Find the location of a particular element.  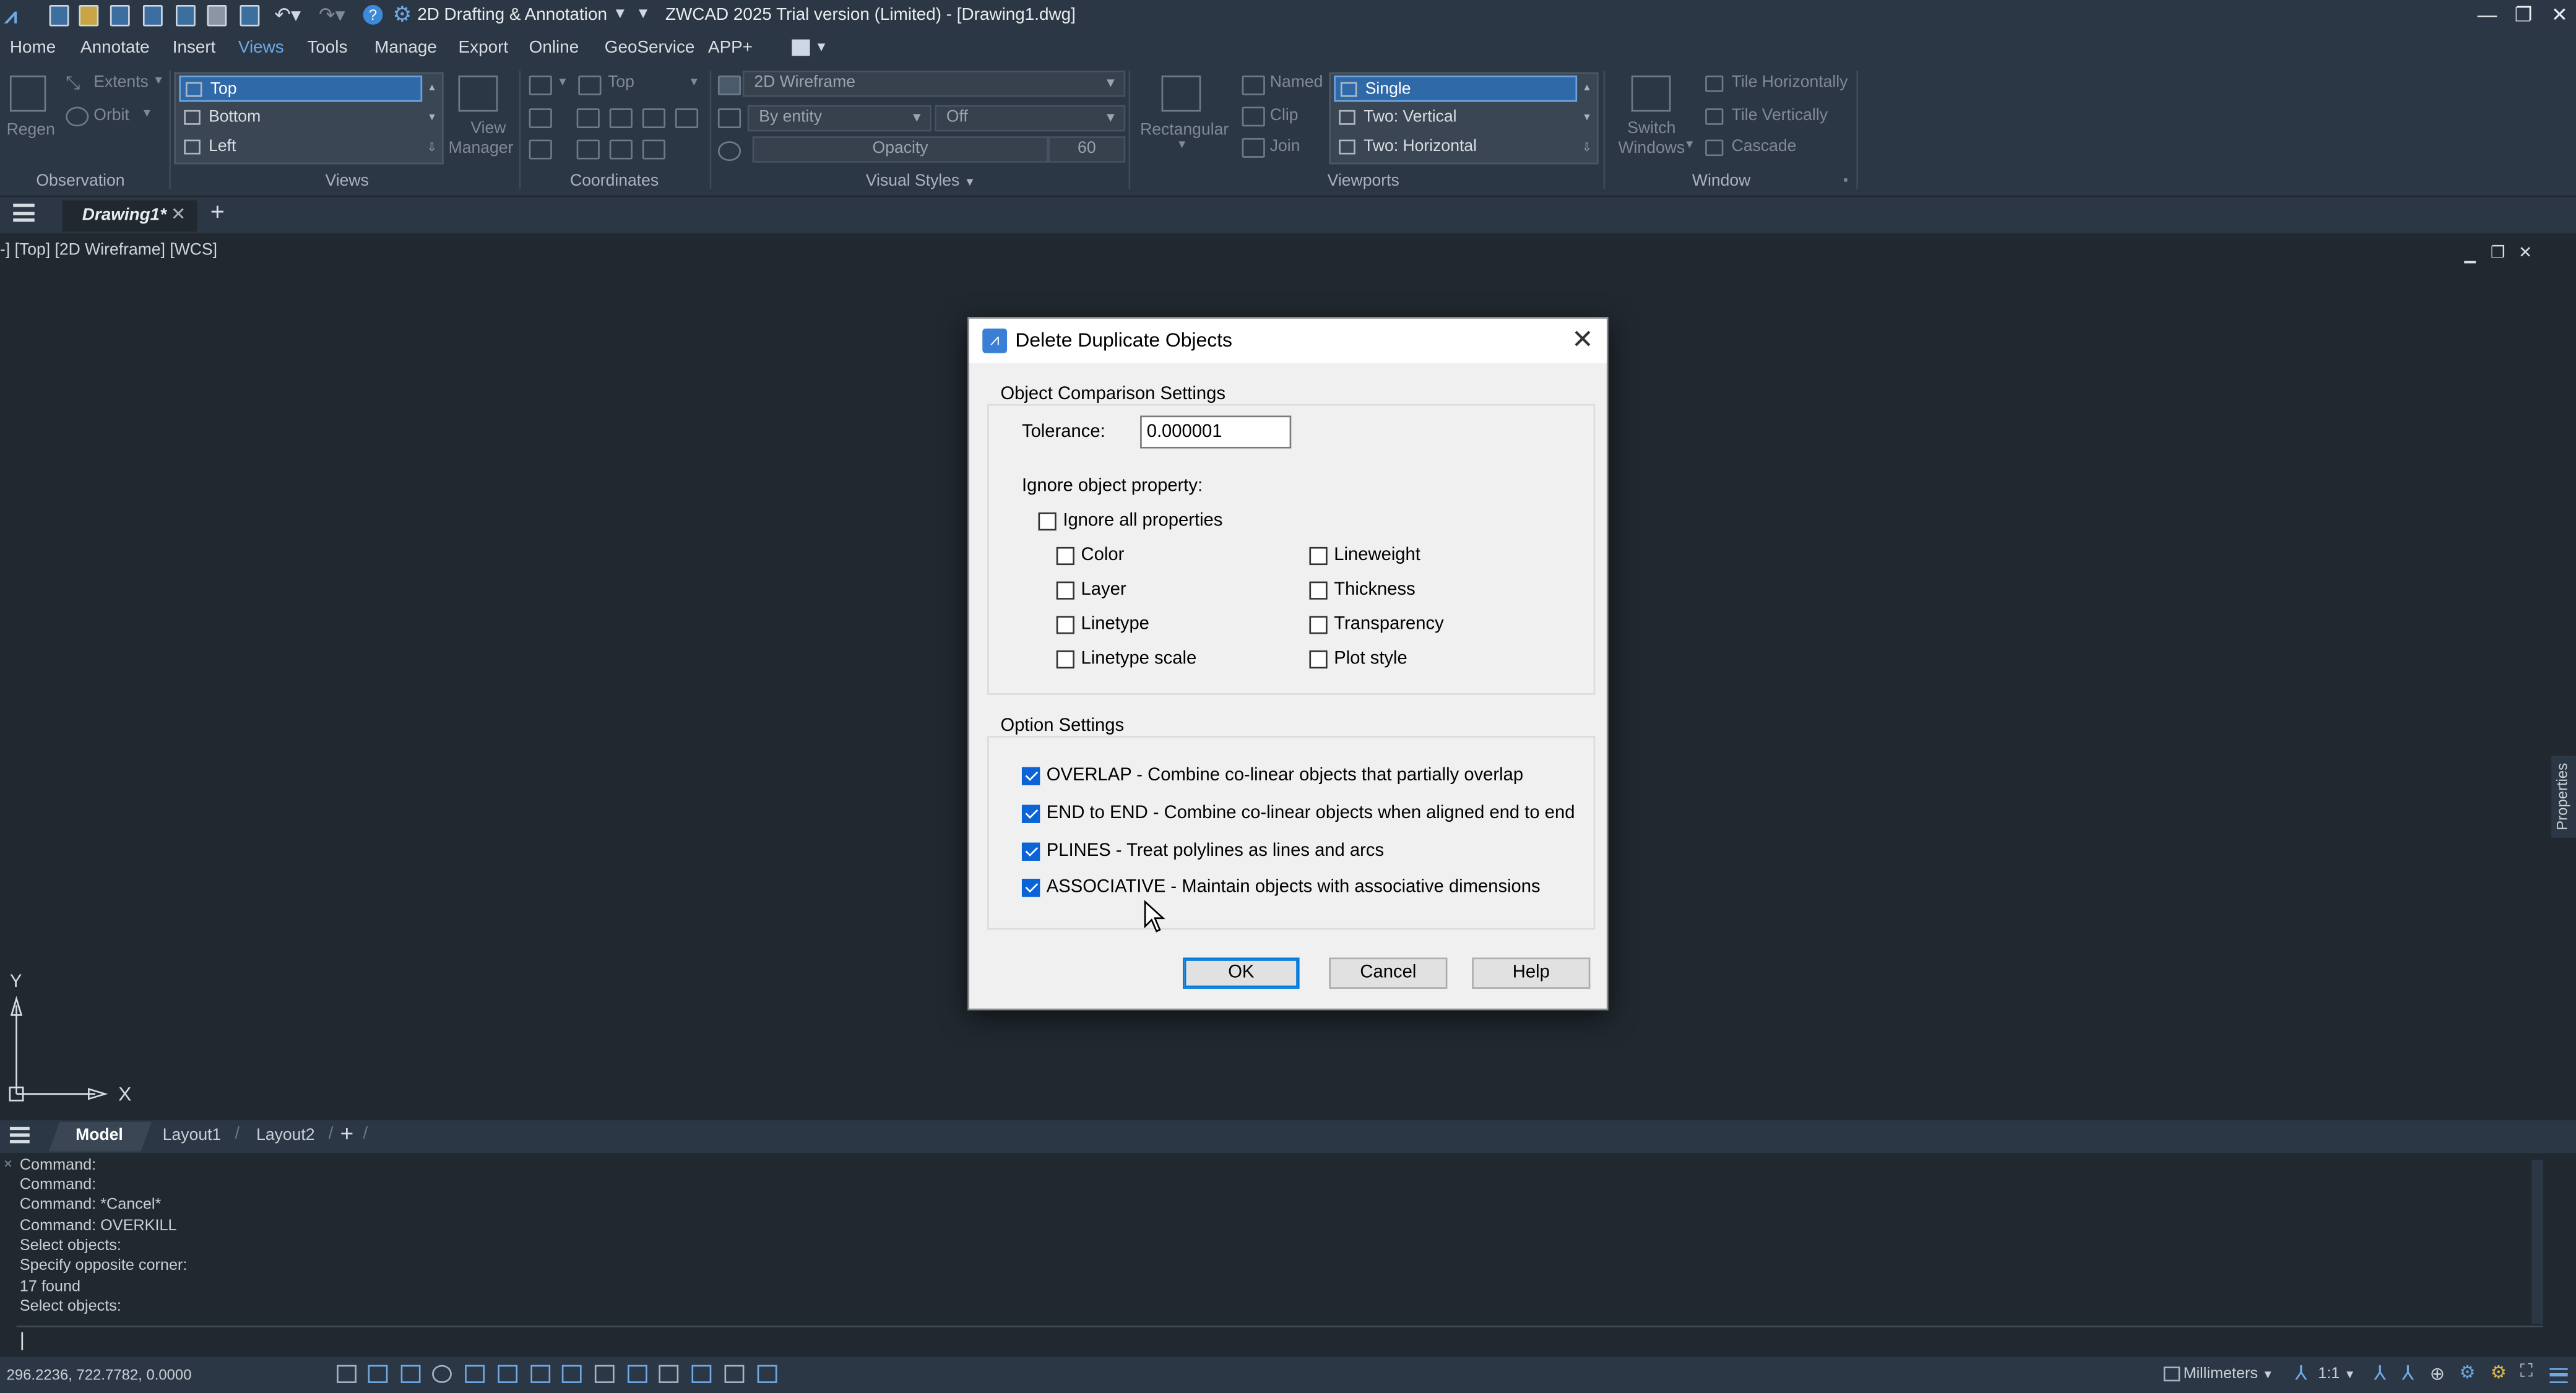

auto-scale-icon: ⅄ is located at coordinates (2408, 1372).